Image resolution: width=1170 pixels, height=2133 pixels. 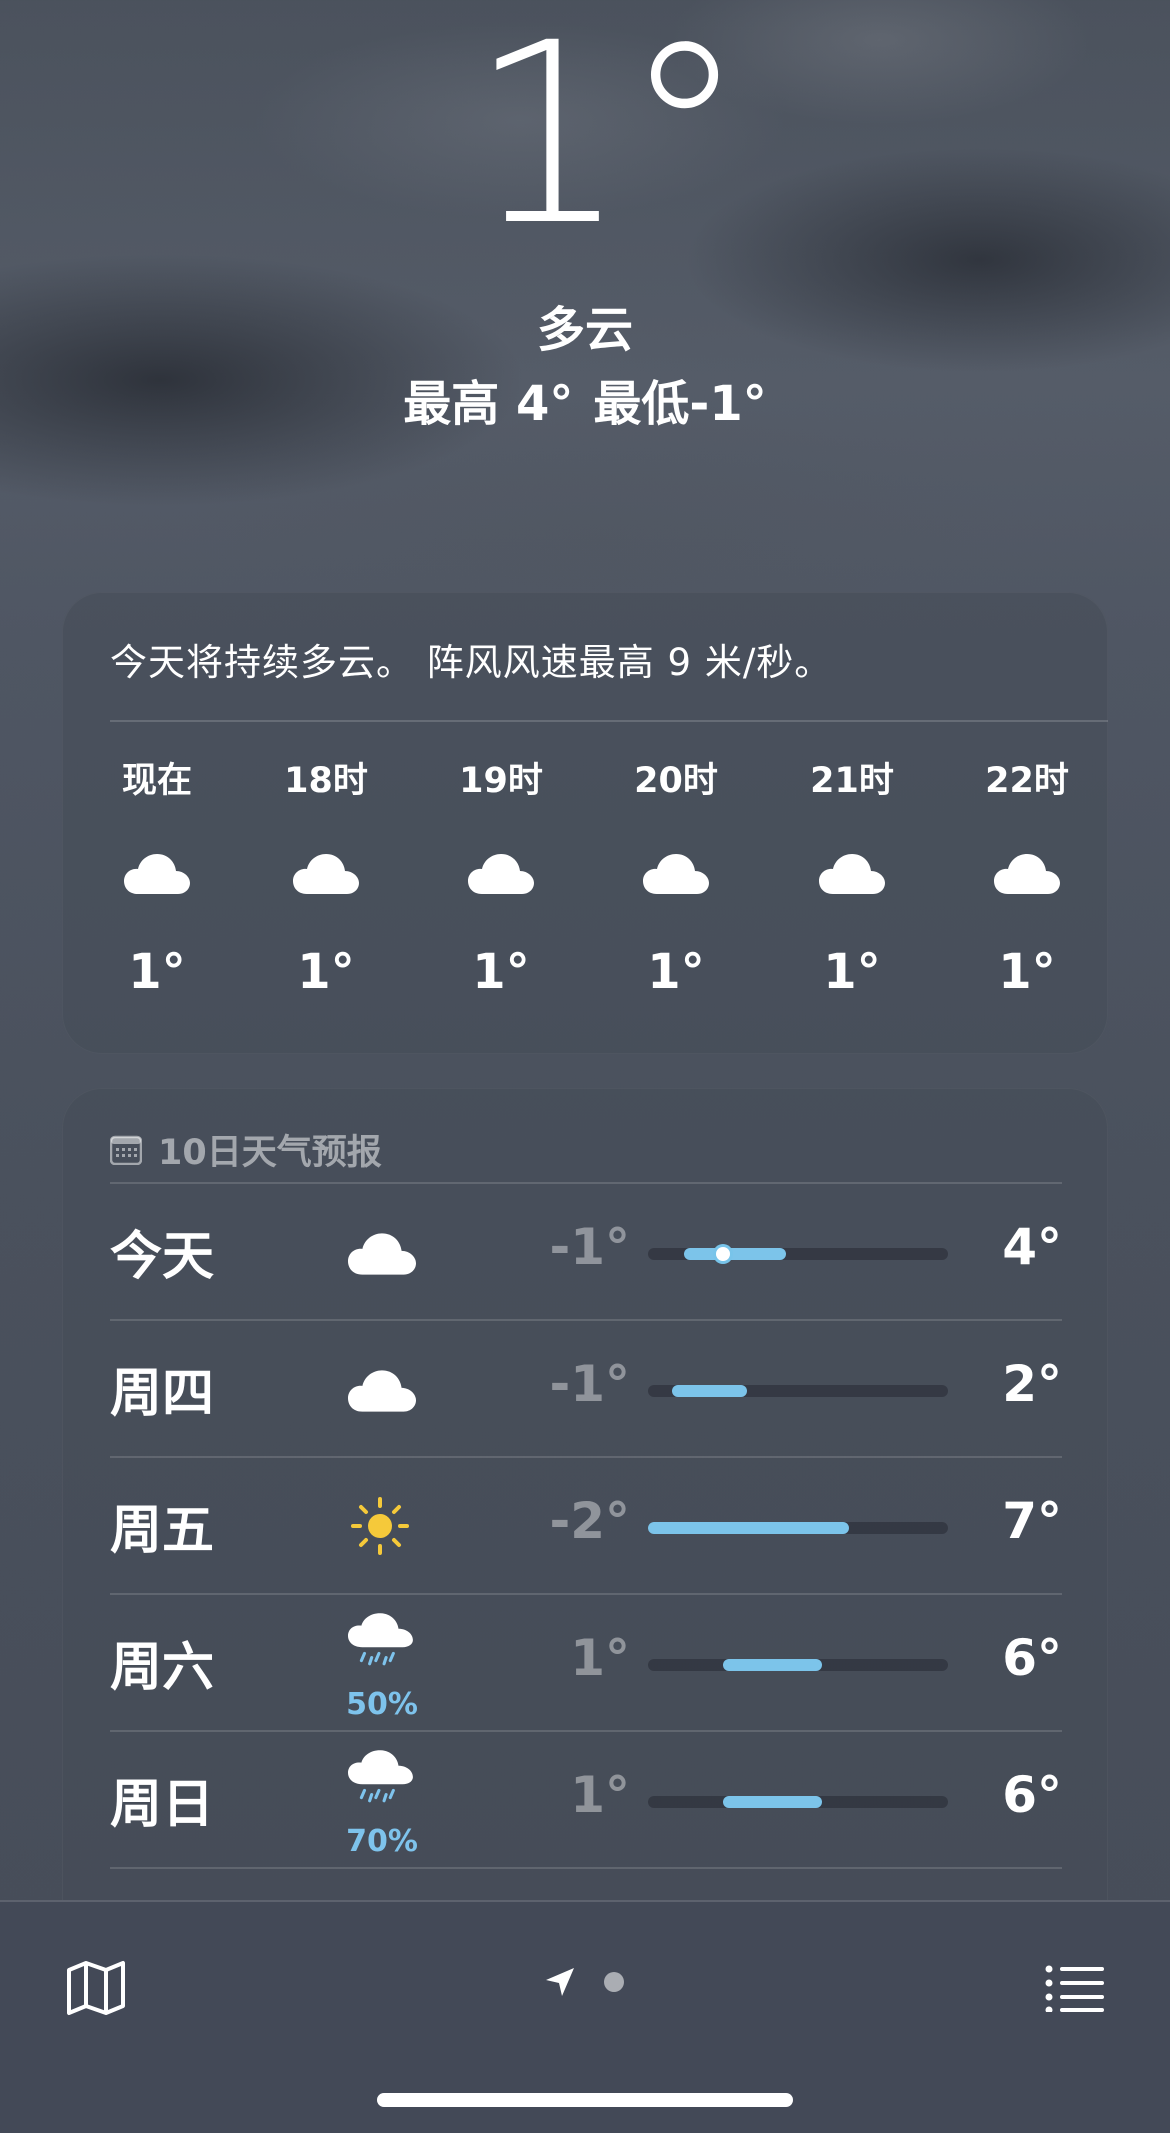 I want to click on hour-label: 现在, so click(x=156, y=781).